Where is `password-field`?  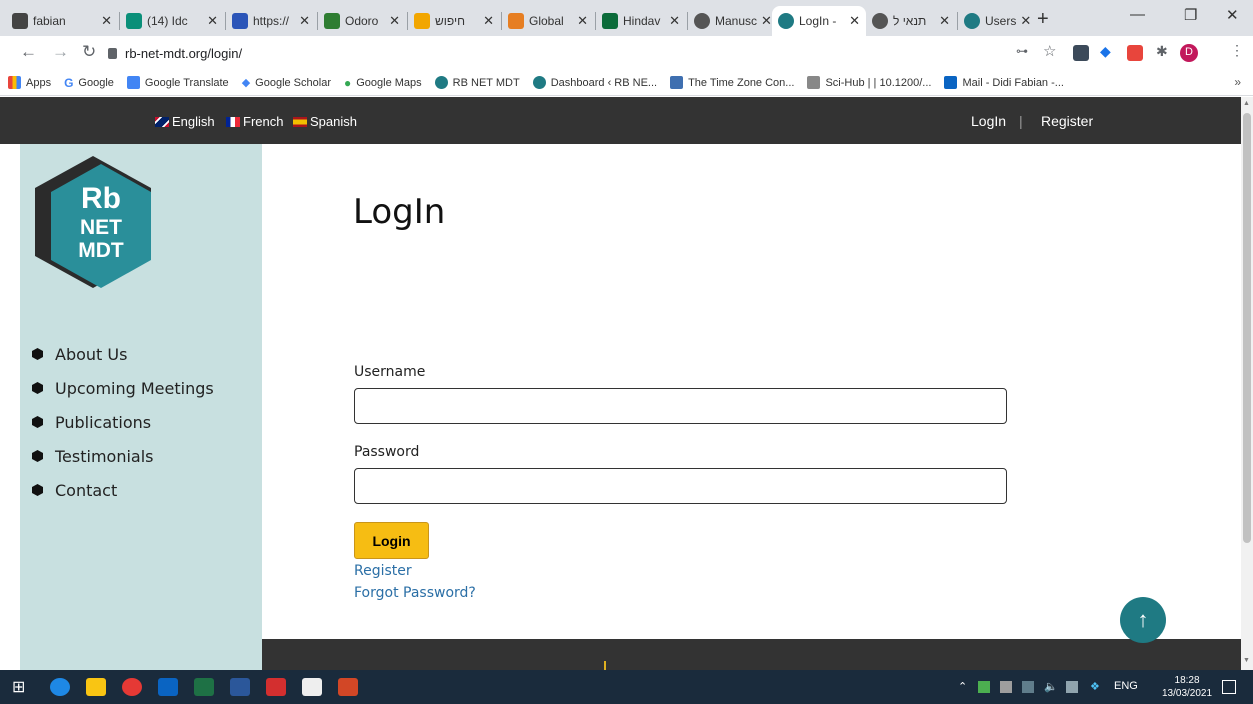 password-field is located at coordinates (680, 486).